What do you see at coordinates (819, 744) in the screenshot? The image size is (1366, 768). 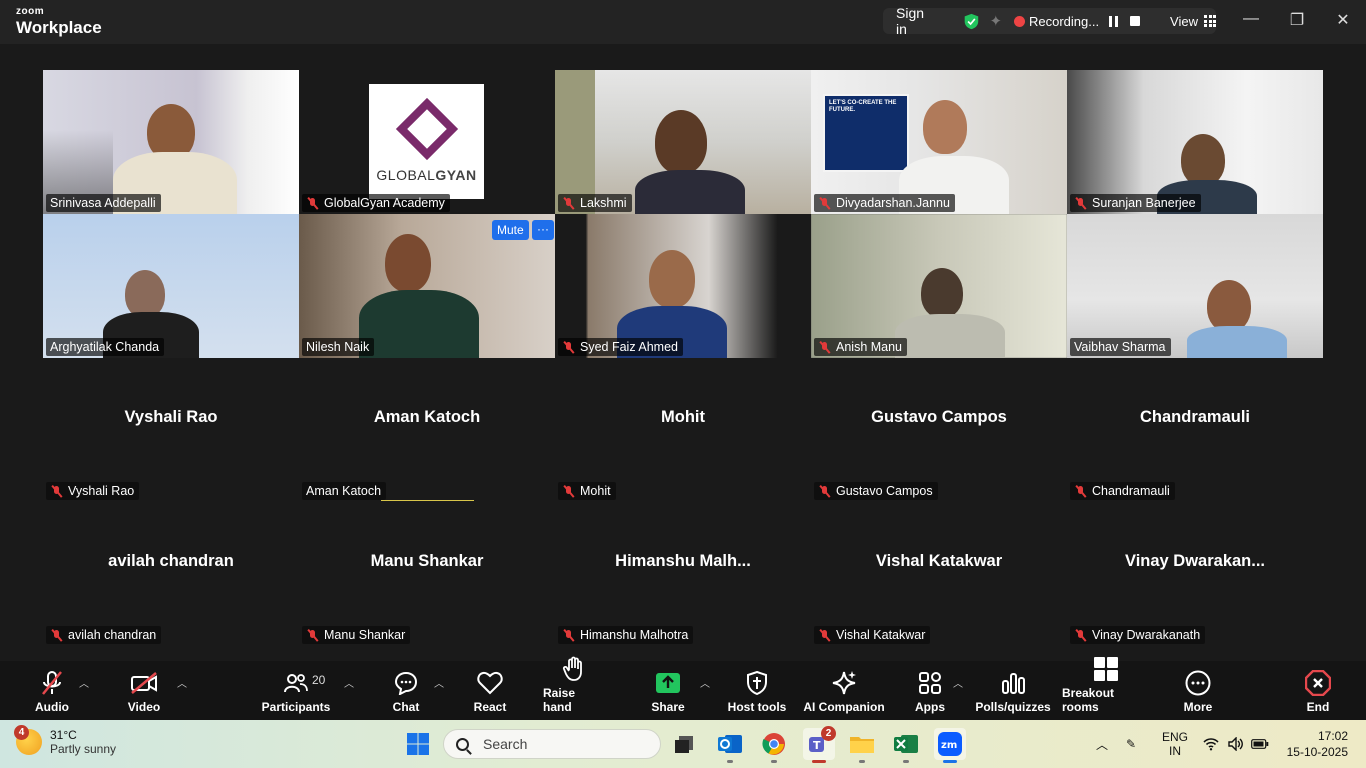 I see `teams-app: T 2` at bounding box center [819, 744].